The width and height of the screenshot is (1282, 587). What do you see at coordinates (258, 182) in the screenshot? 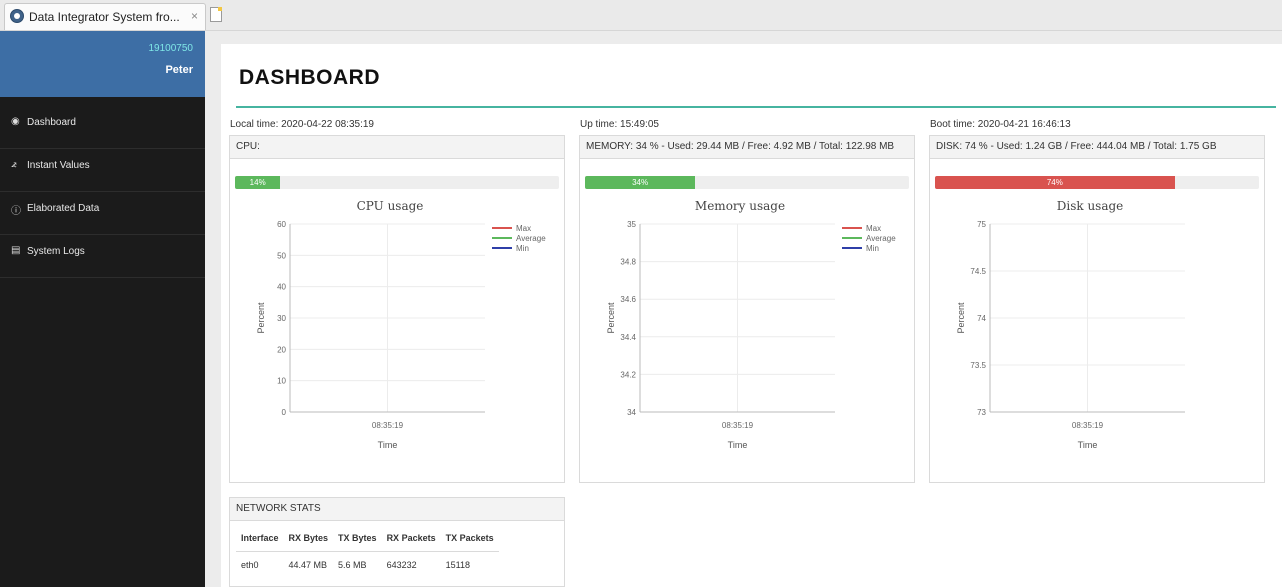
I see `cpu-progress-fill: 14%` at bounding box center [258, 182].